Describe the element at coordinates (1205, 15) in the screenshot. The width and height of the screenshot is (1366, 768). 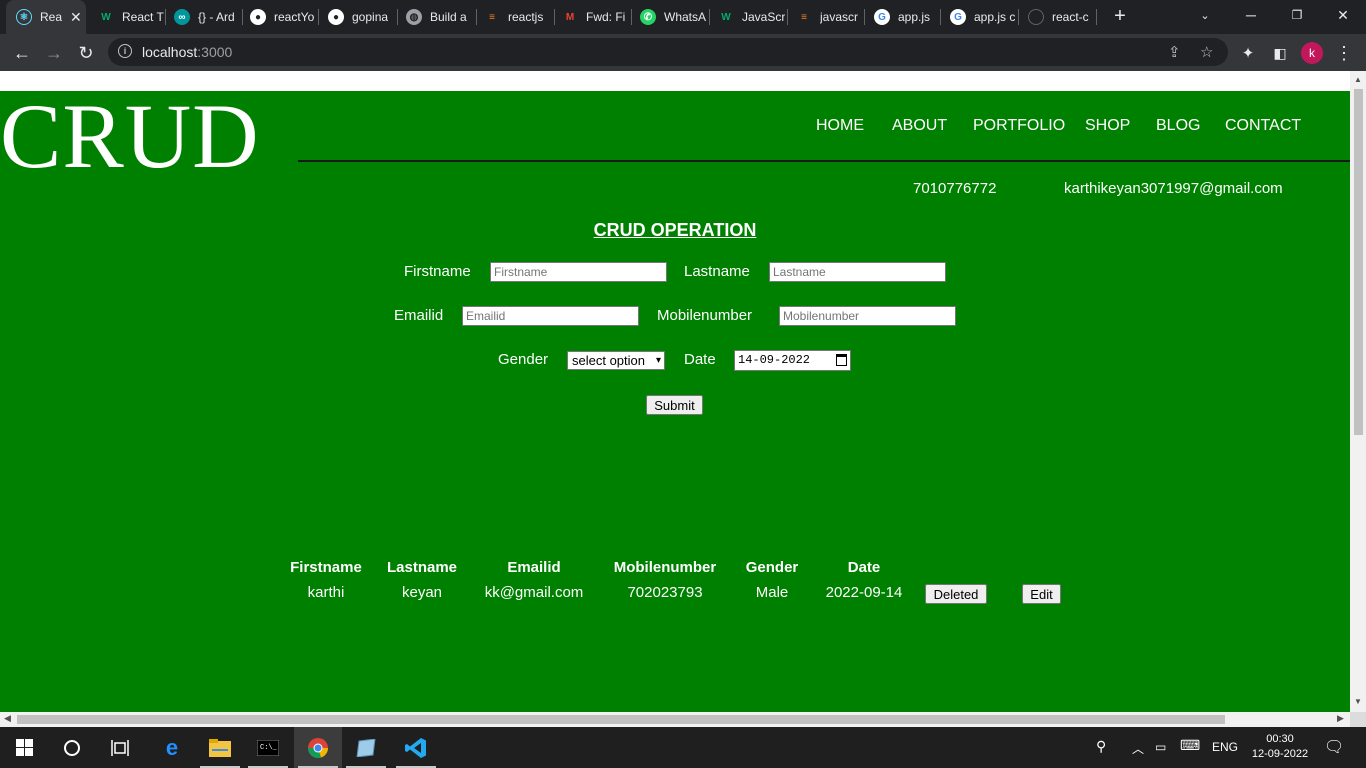
I see `tab-search-chevron-icon: ⌄` at that location.